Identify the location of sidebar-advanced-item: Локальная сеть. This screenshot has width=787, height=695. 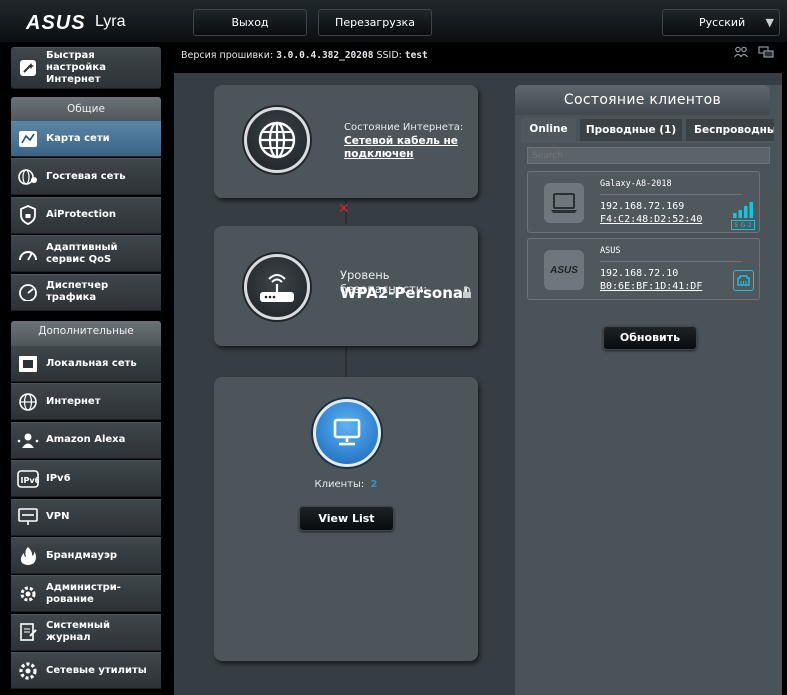
(86, 363).